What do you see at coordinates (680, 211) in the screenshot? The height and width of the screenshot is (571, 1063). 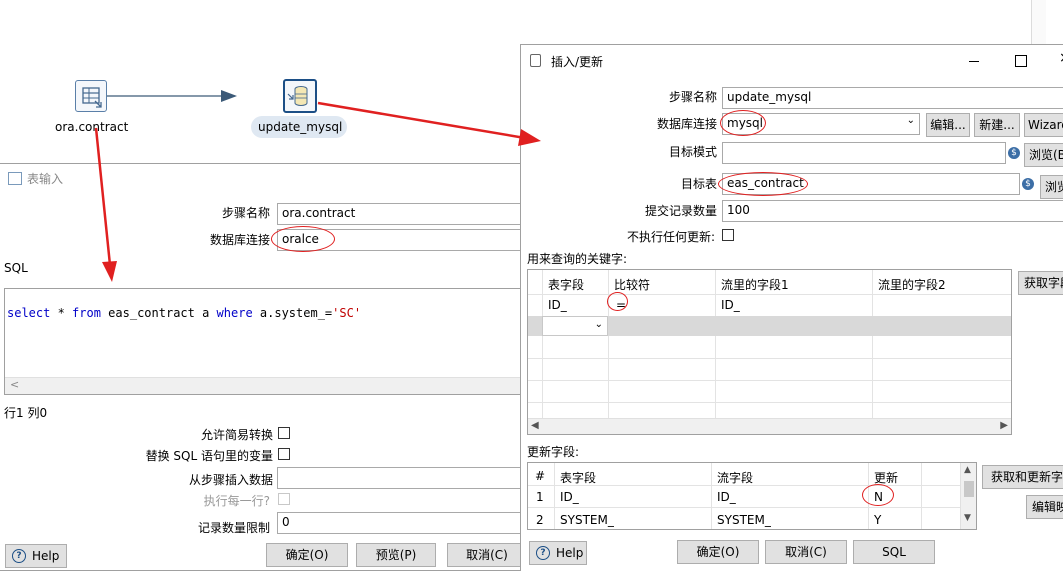 I see `commit-size-label: 提交记录数量` at bounding box center [680, 211].